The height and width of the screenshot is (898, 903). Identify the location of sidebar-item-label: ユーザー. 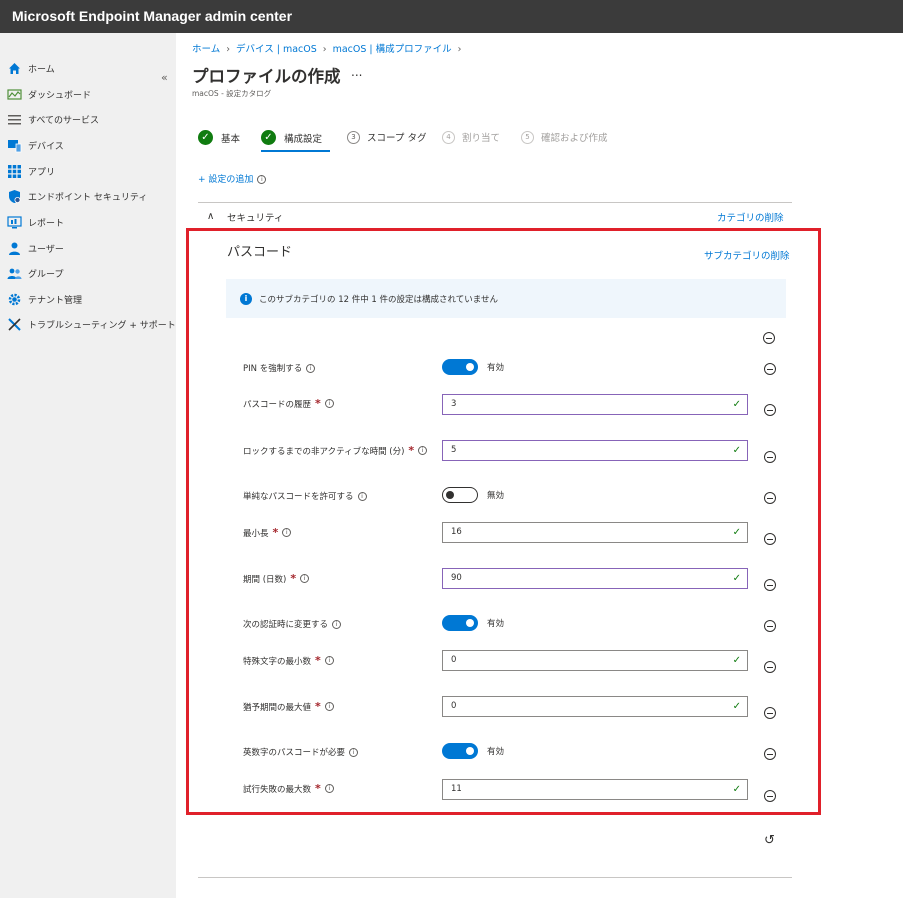
(46, 249).